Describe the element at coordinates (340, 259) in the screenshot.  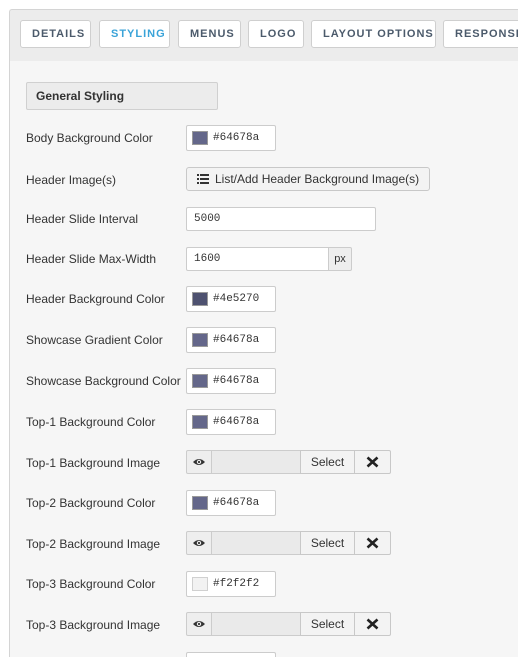
I see `unit-addon: px` at that location.